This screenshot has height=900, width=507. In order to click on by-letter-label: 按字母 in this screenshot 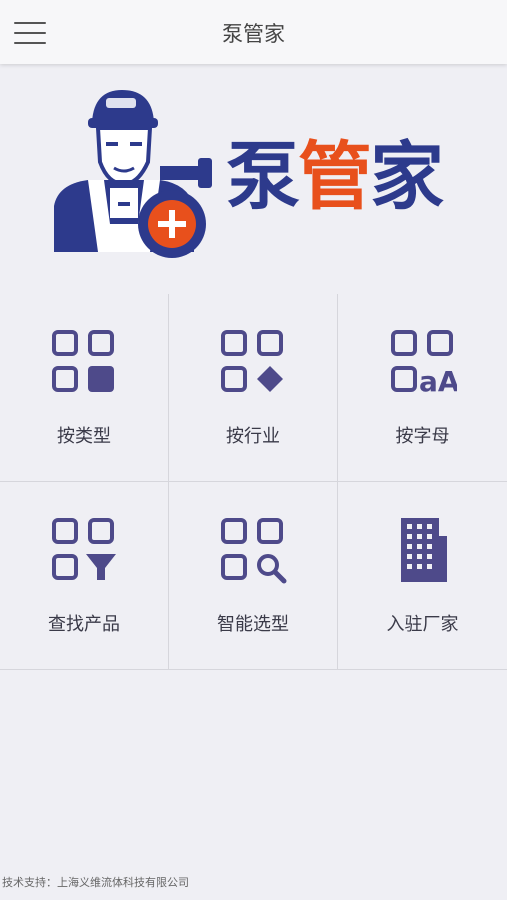, I will do `click(422, 436)`.